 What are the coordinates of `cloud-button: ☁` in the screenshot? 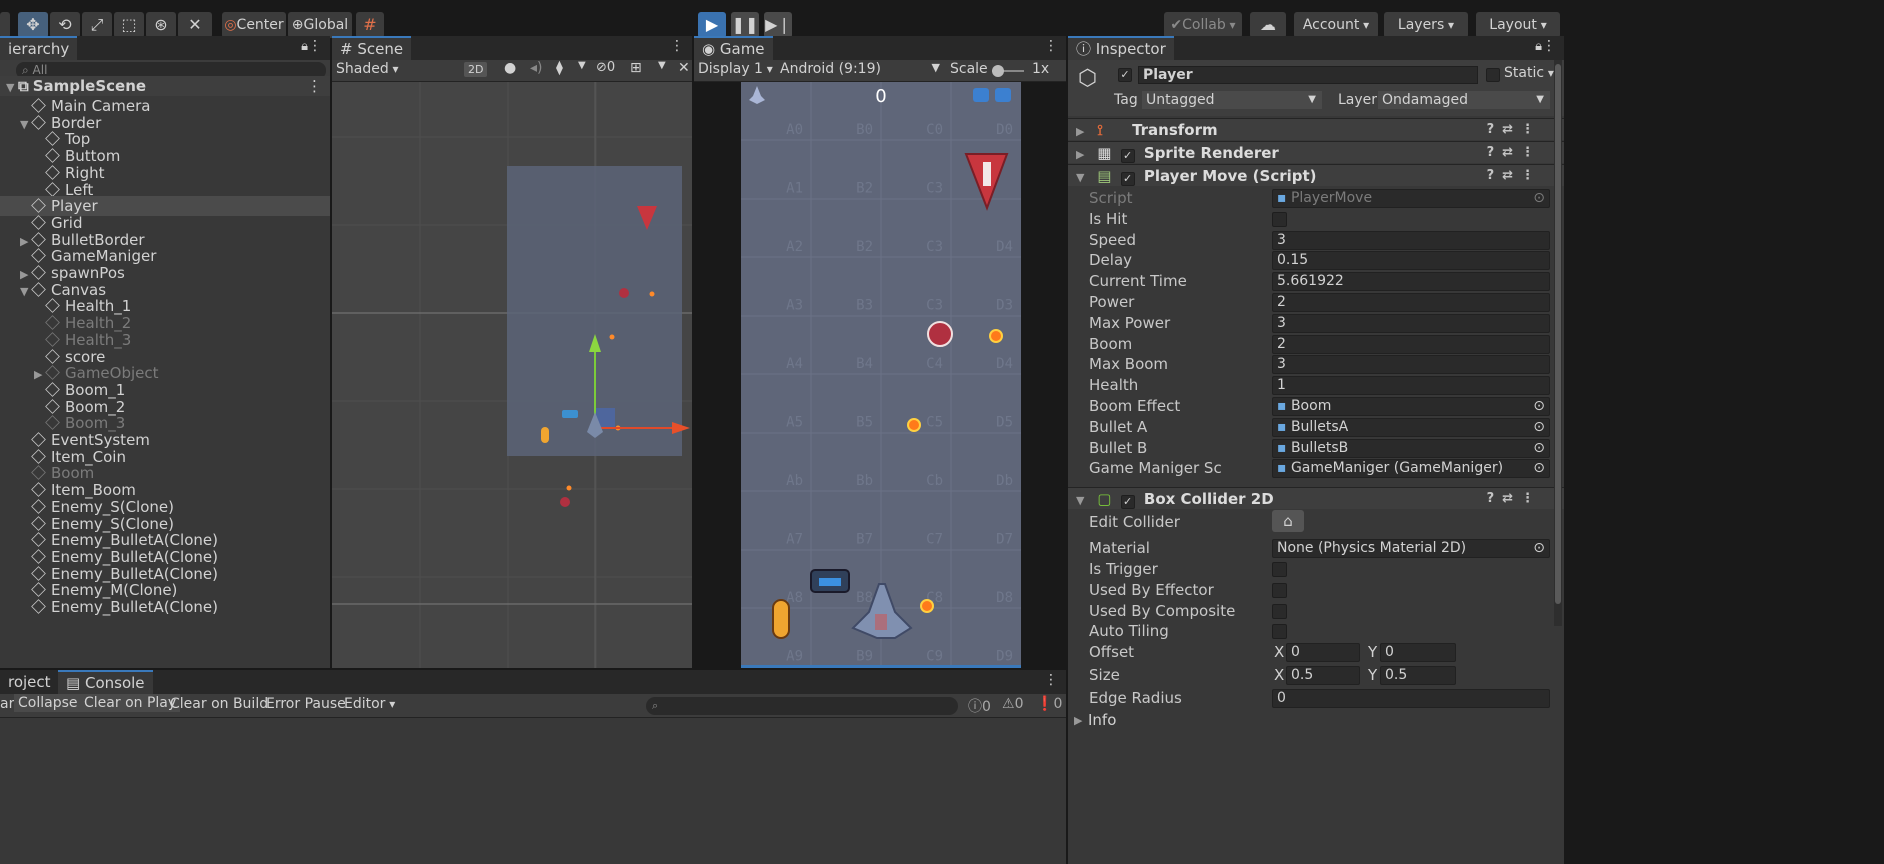 It's located at (1268, 25).